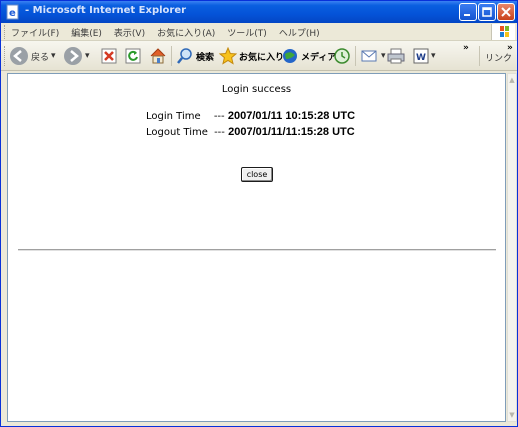 This screenshot has width=518, height=427. I want to click on word-icon: W, so click(421, 56).